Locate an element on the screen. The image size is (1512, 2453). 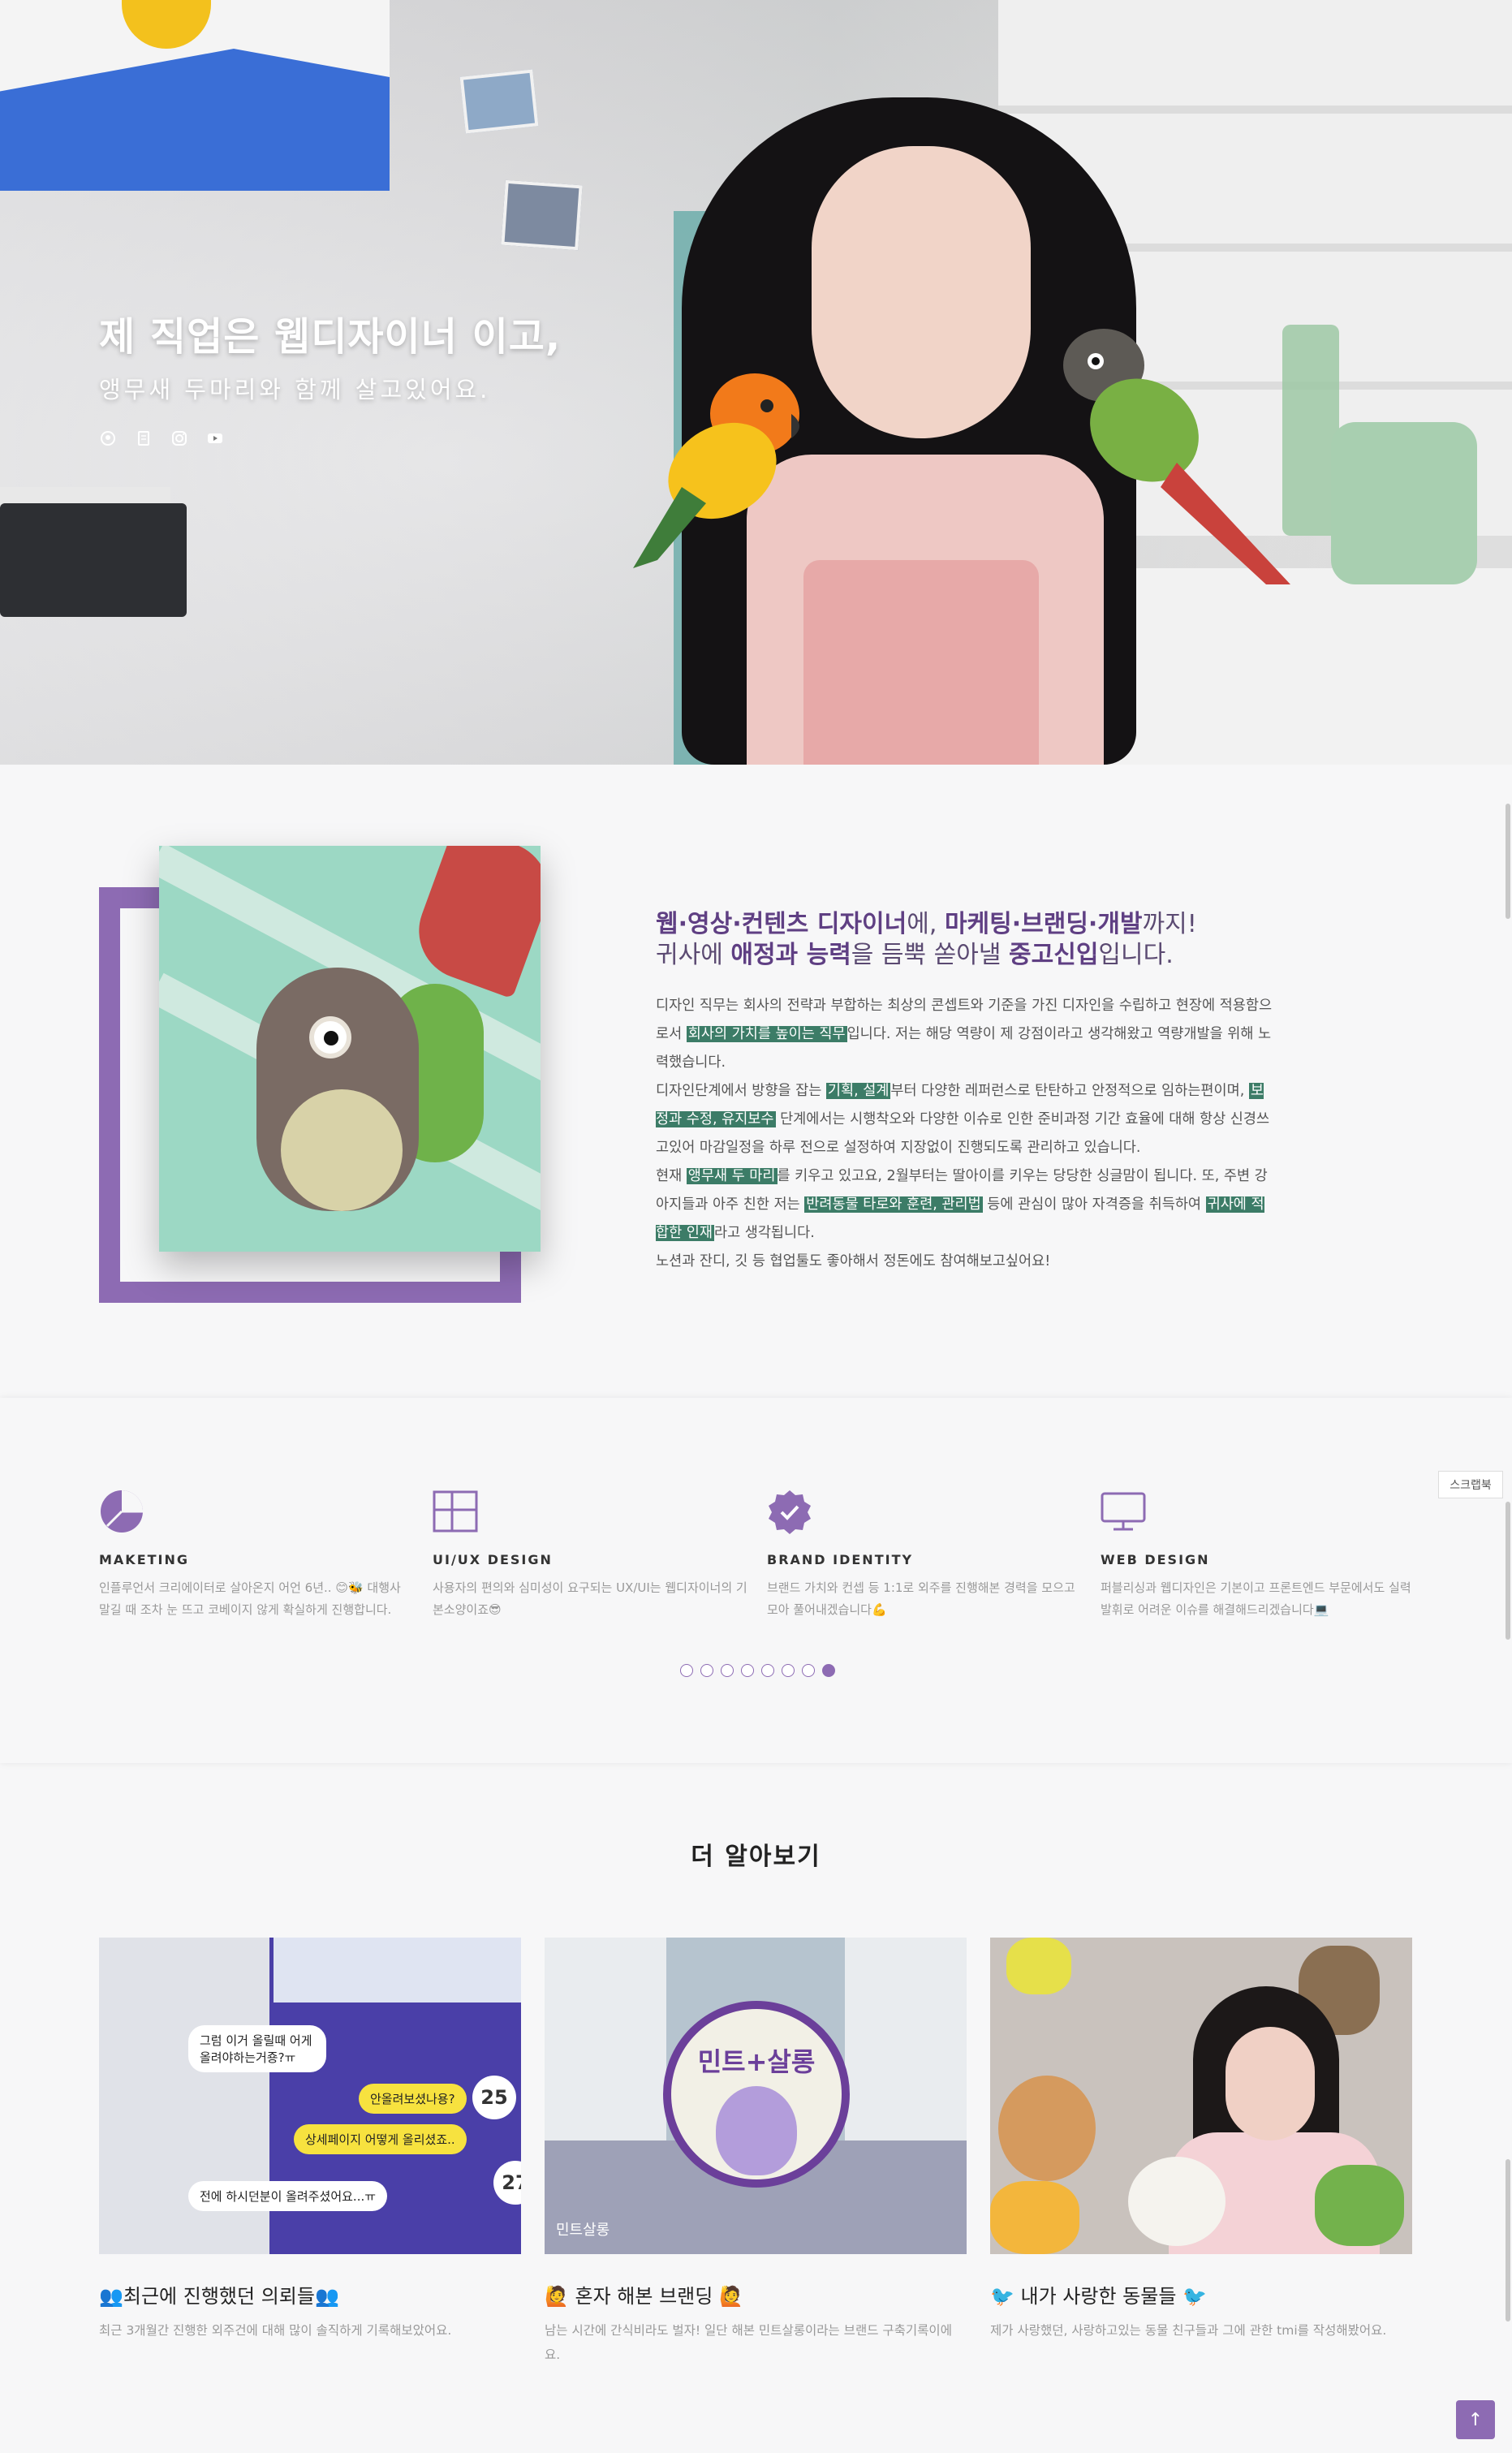
text-segment: 디자인단계에서 방향을 잡는 is located at coordinates (741, 1091).